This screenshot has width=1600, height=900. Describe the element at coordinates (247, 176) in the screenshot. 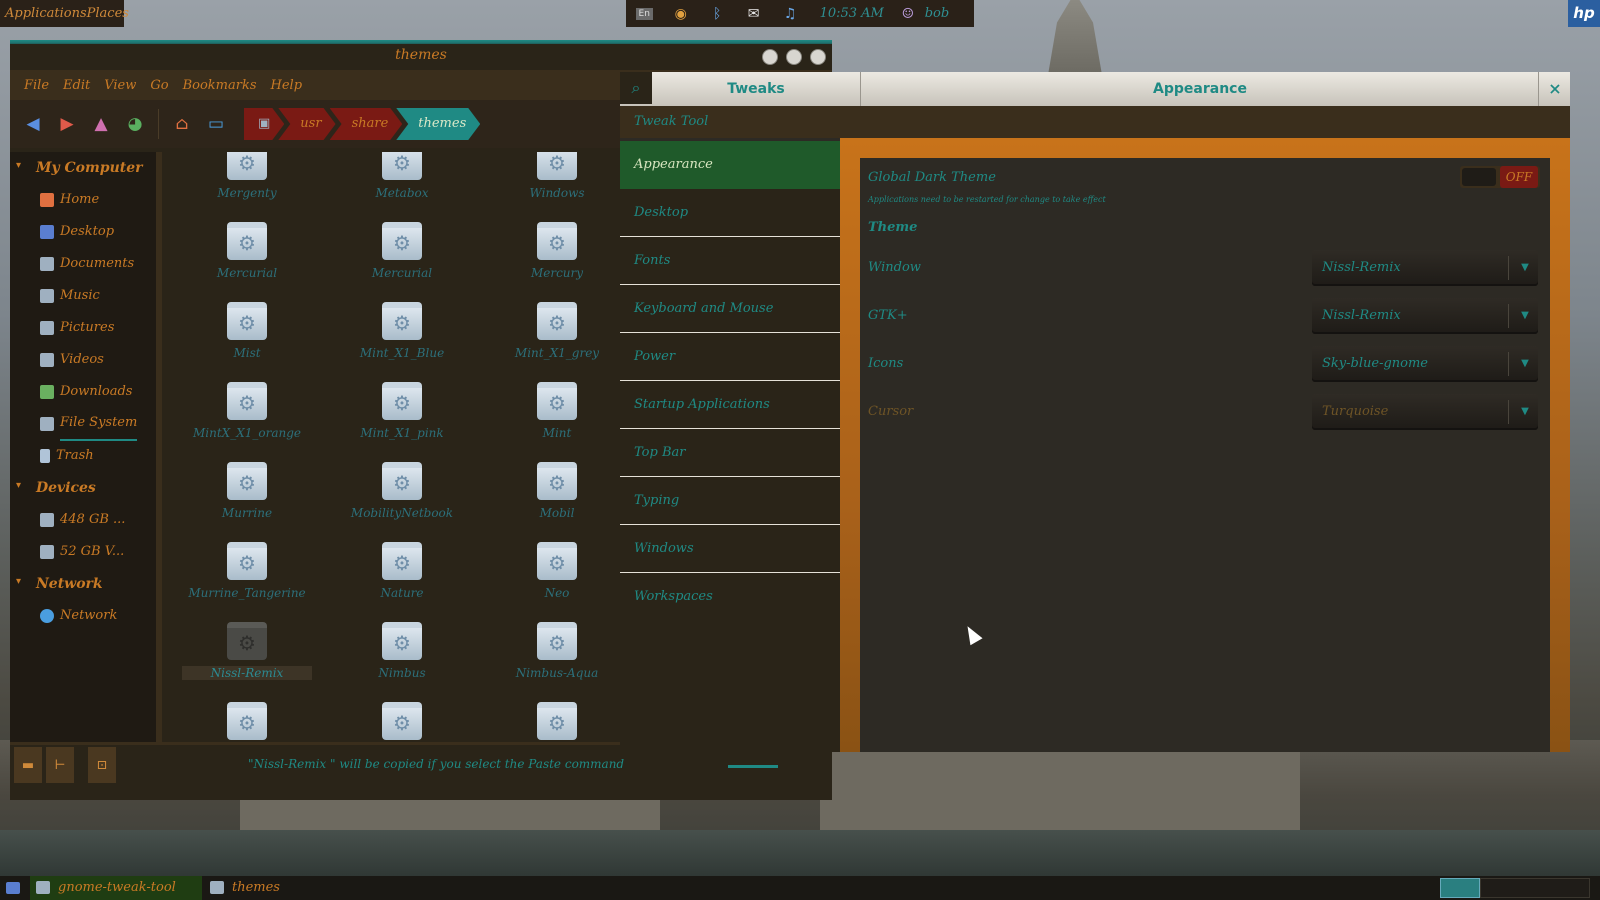

I see `folder-item: Mergenty` at that location.